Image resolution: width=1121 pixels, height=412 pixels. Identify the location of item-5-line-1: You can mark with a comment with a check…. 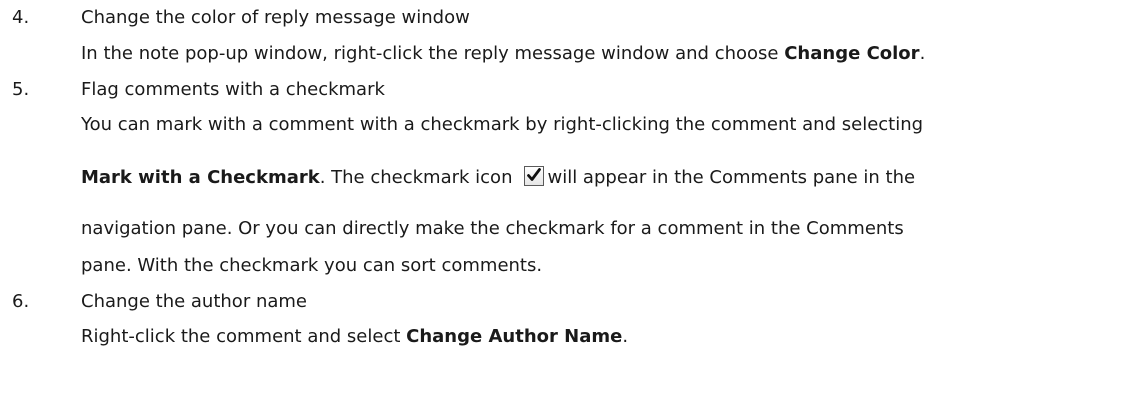
(502, 124).